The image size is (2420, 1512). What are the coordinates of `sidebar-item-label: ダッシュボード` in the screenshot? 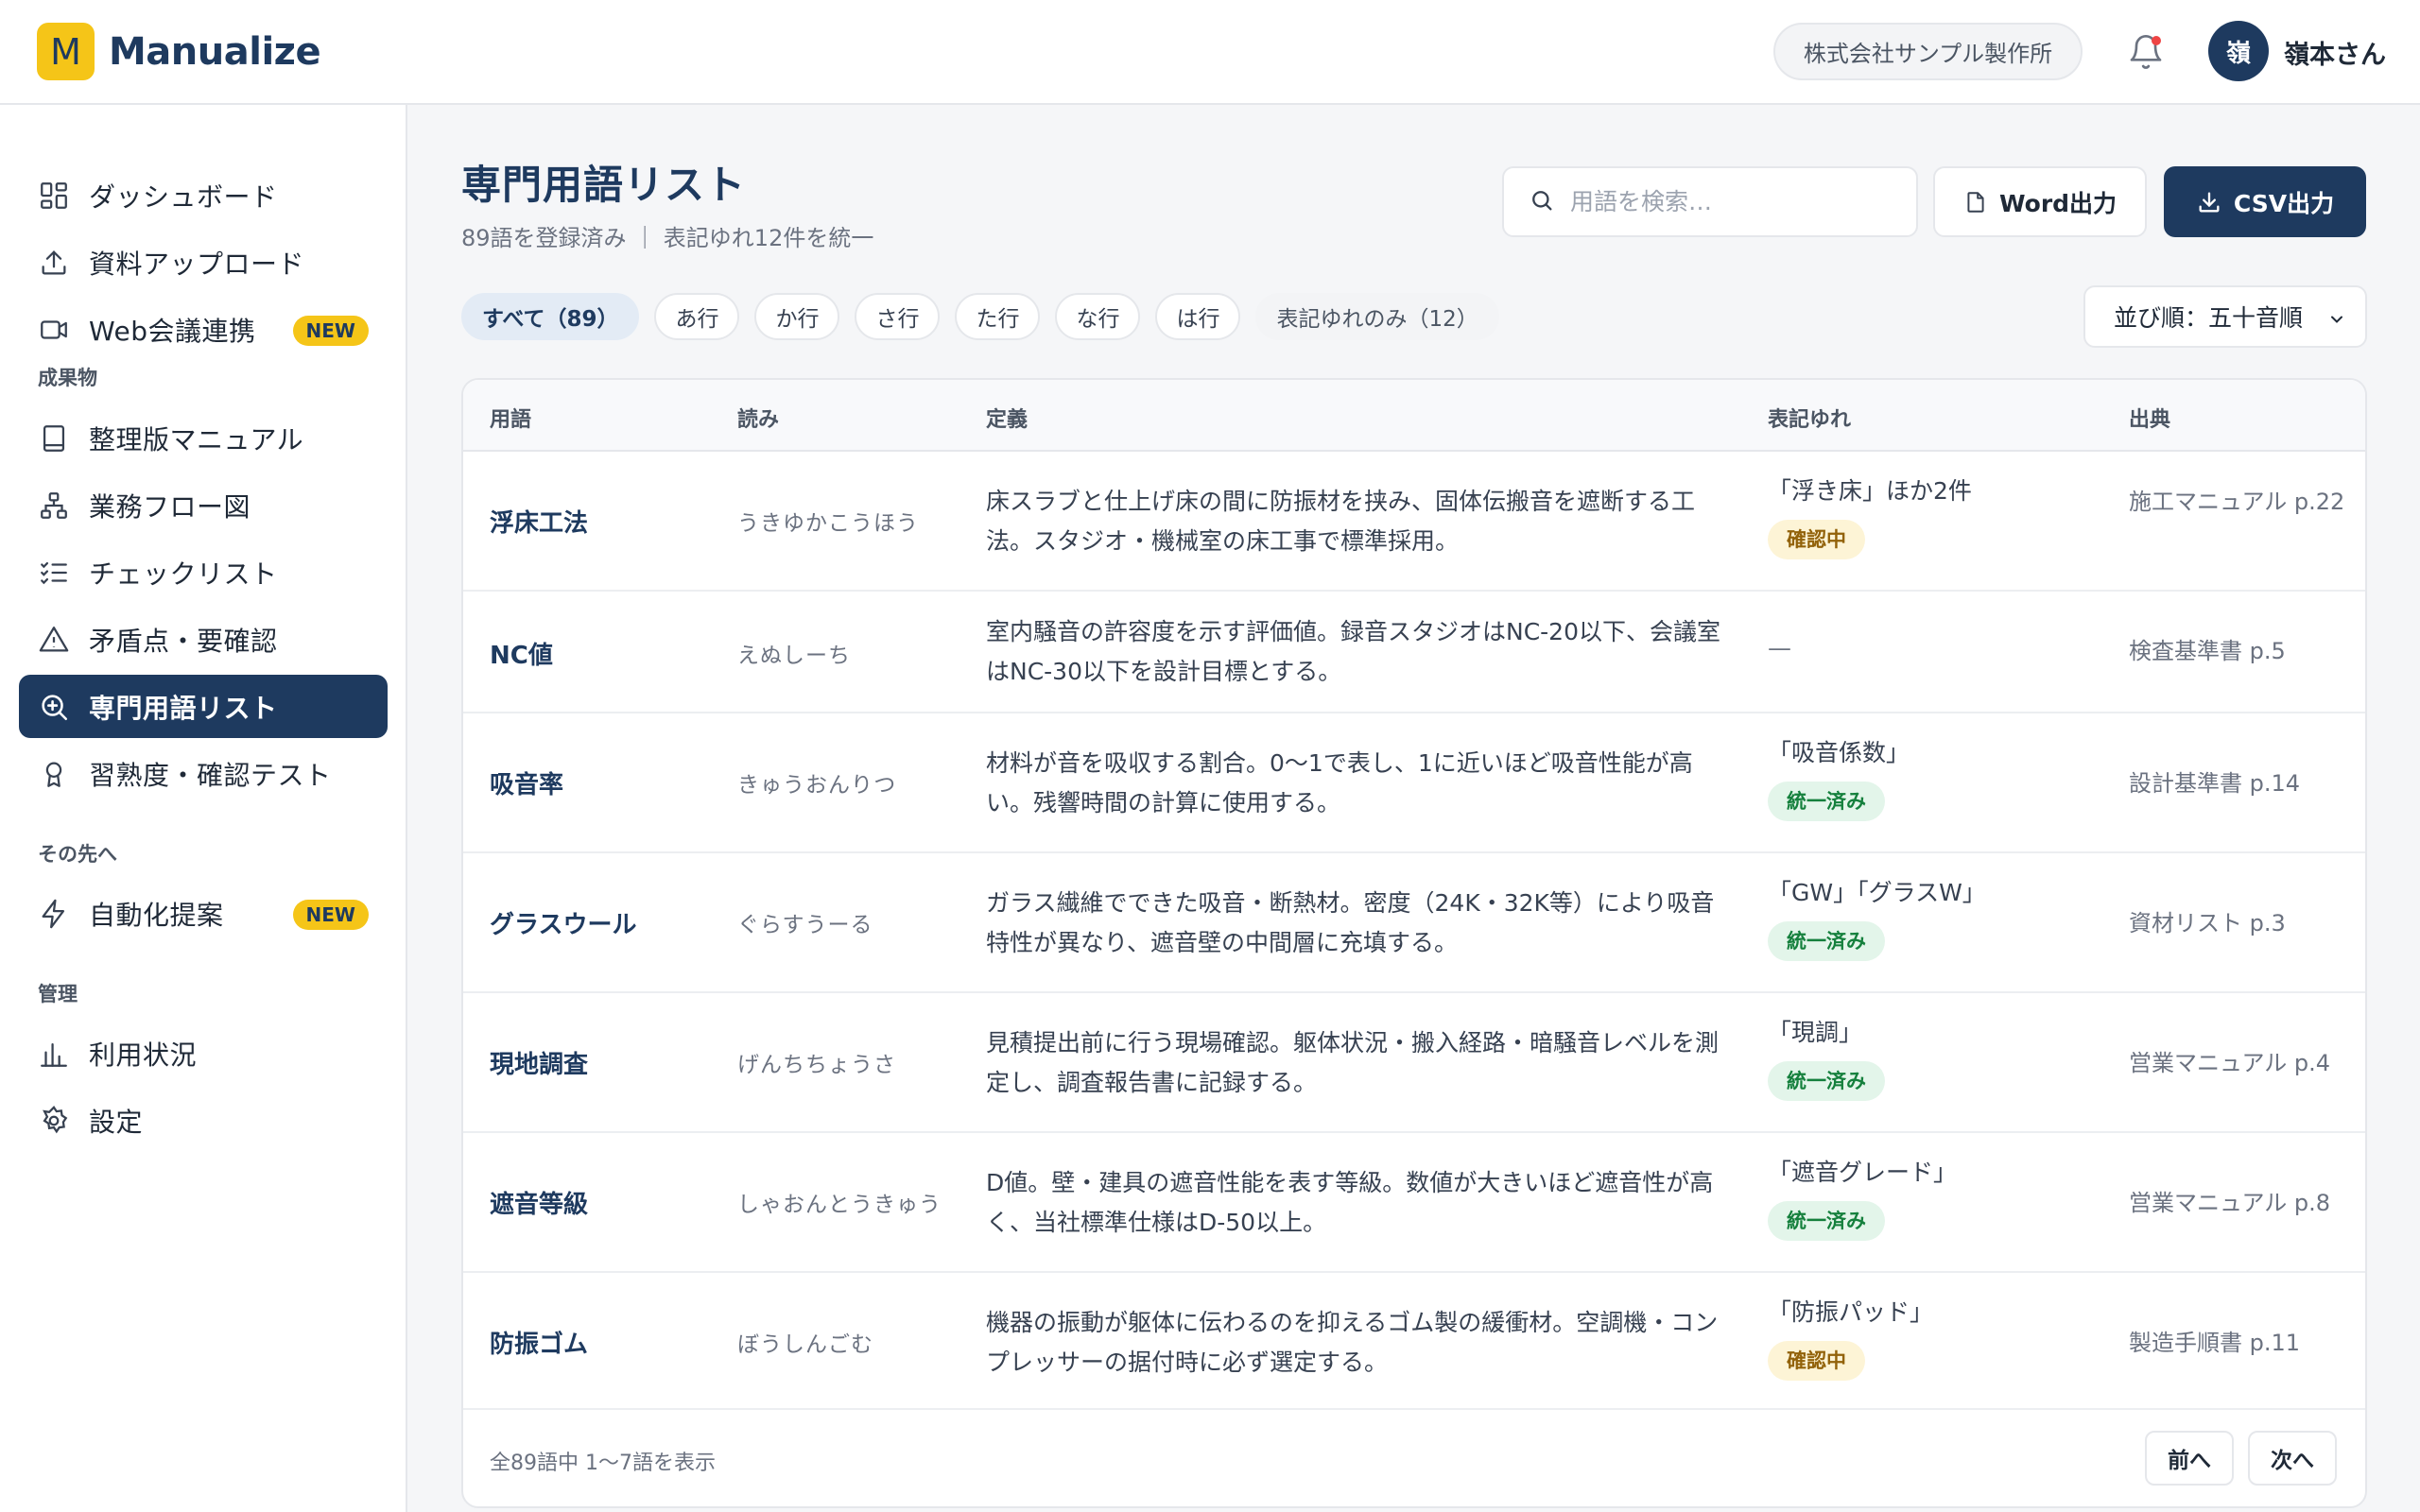 It's located at (183, 196).